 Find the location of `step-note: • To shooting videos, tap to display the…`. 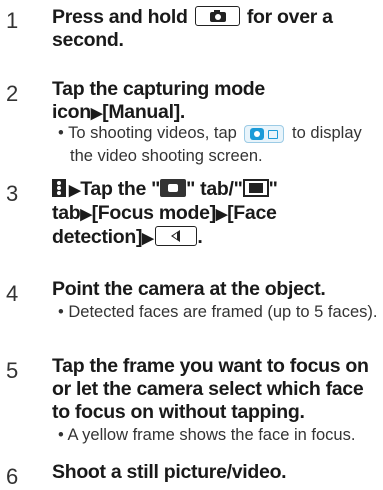

step-note: • To shooting videos, tap to display the… is located at coordinates (210, 144).